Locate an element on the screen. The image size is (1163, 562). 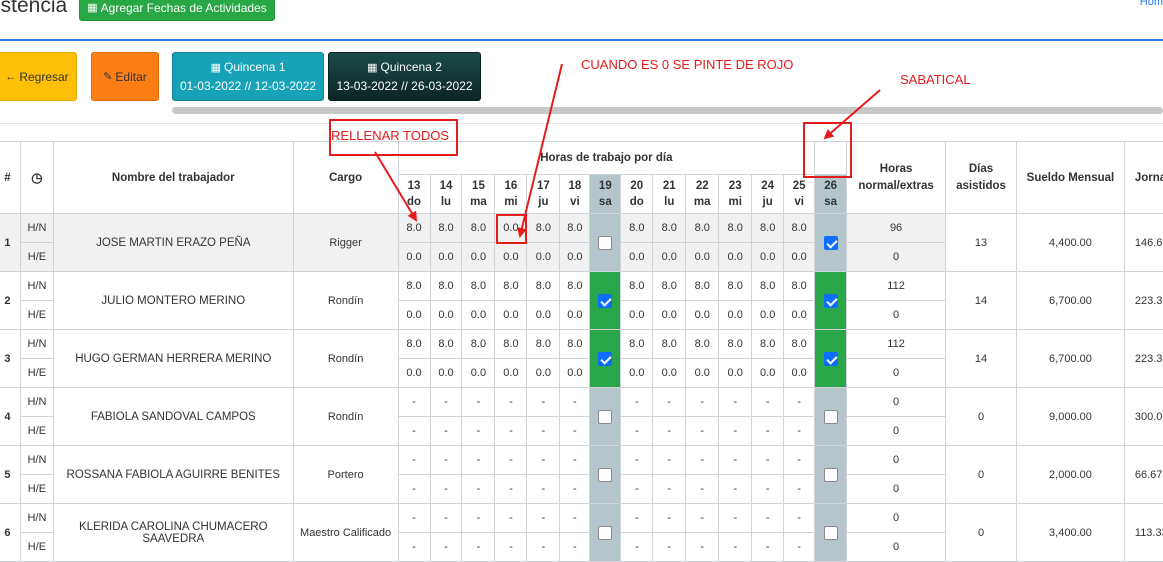
home-link: Hom is located at coordinates (1151, 4).